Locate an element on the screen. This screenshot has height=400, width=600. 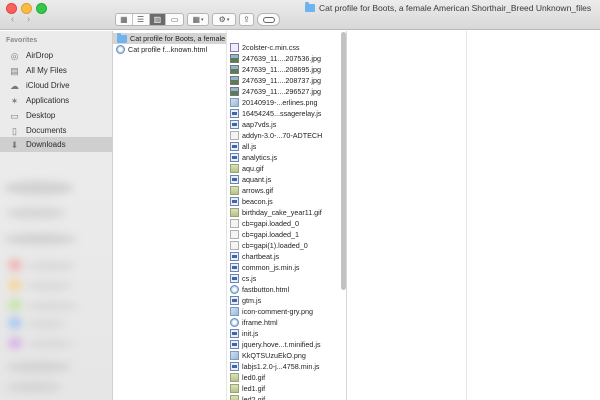
list-item-html-file: Cat profile f...known.html is located at coordinates (169, 49).